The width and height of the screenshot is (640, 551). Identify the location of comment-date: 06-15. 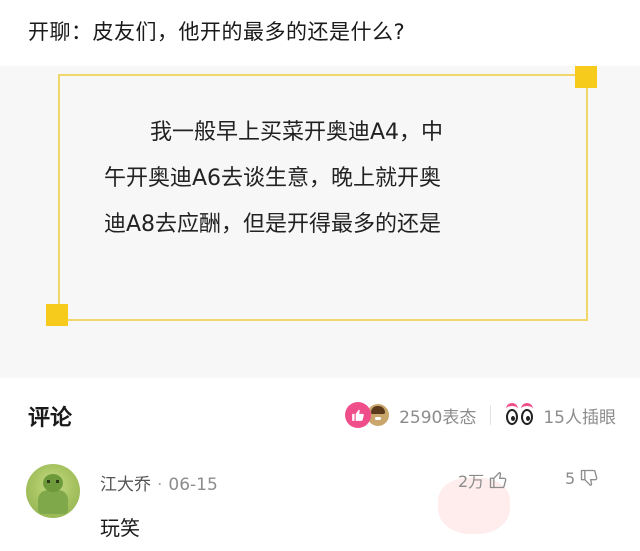
(193, 485).